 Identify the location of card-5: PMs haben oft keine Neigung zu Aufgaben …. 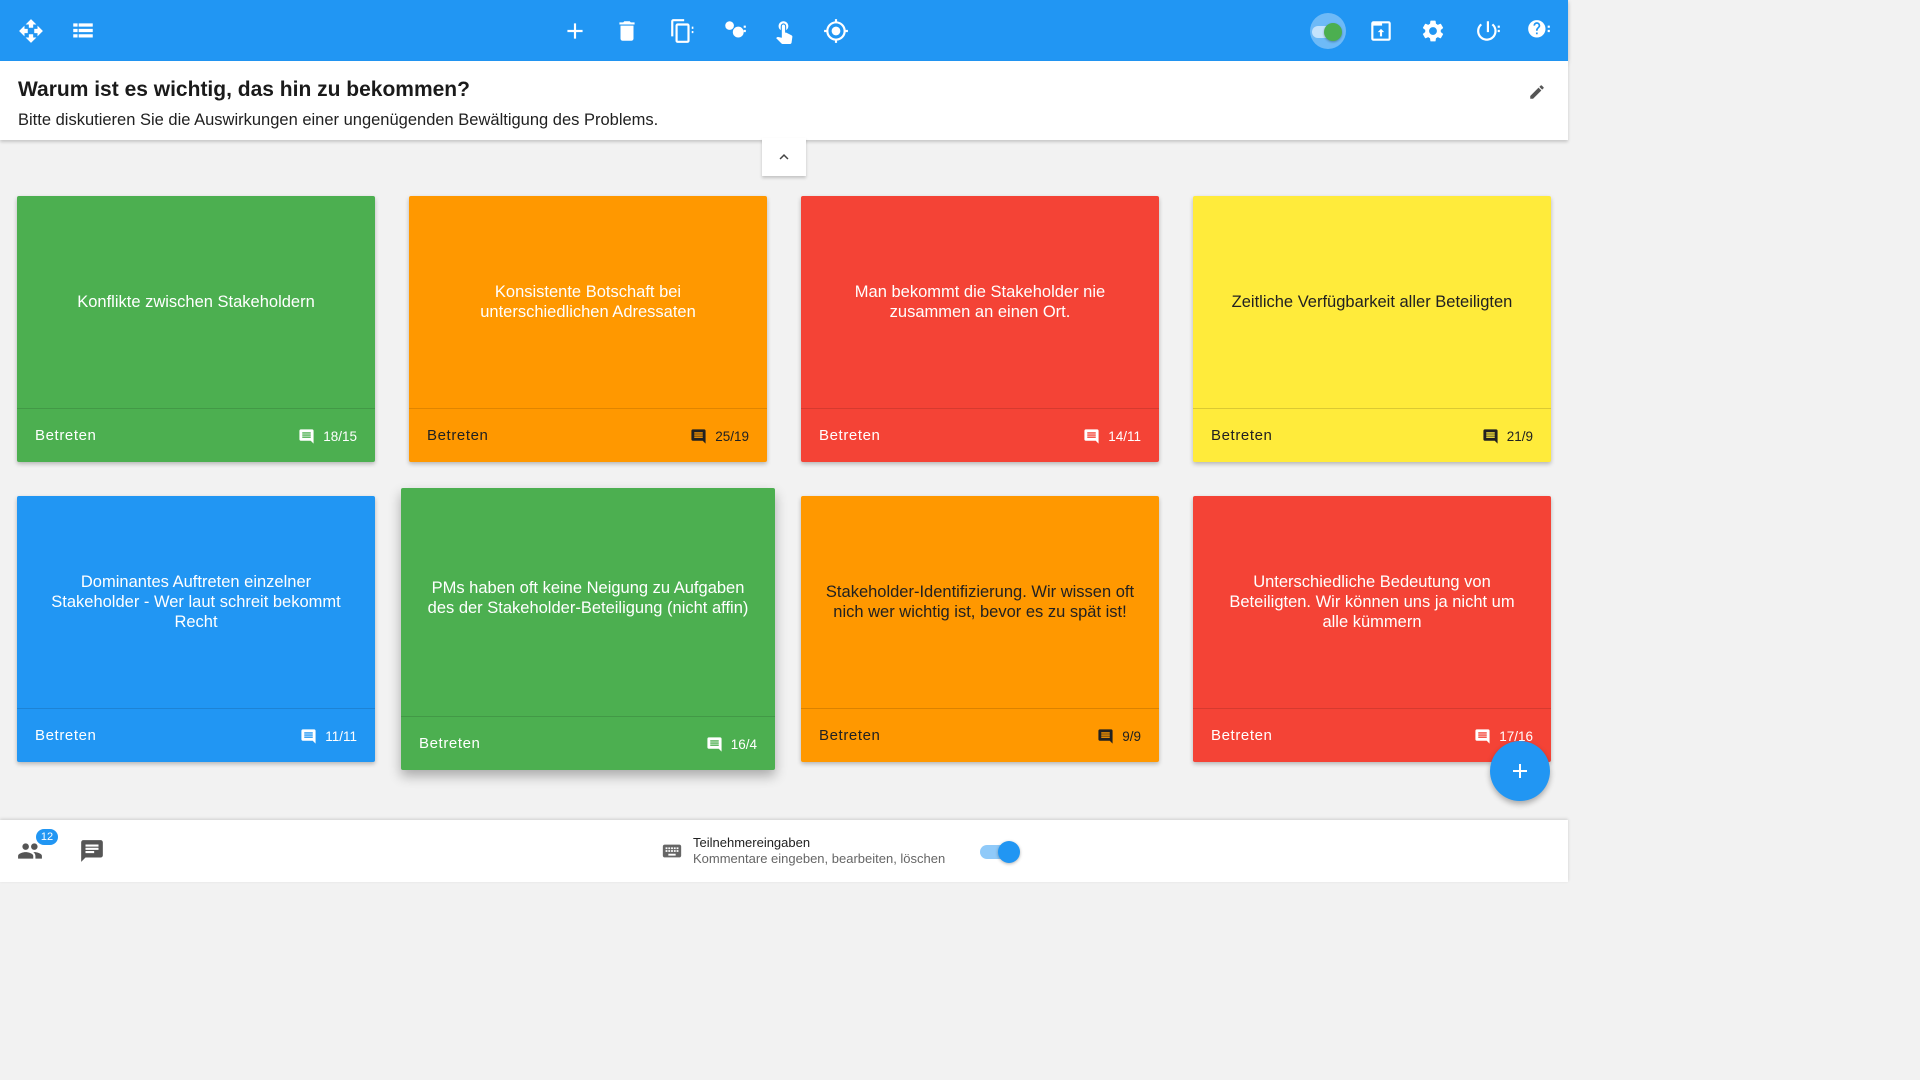
(588, 629).